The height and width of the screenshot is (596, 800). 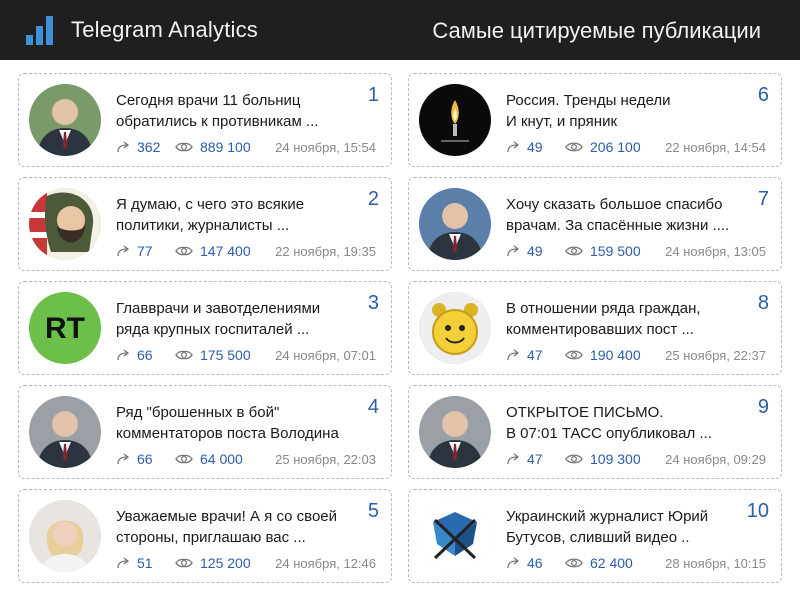 What do you see at coordinates (225, 355) in the screenshot?
I see `views-count: 175 500` at bounding box center [225, 355].